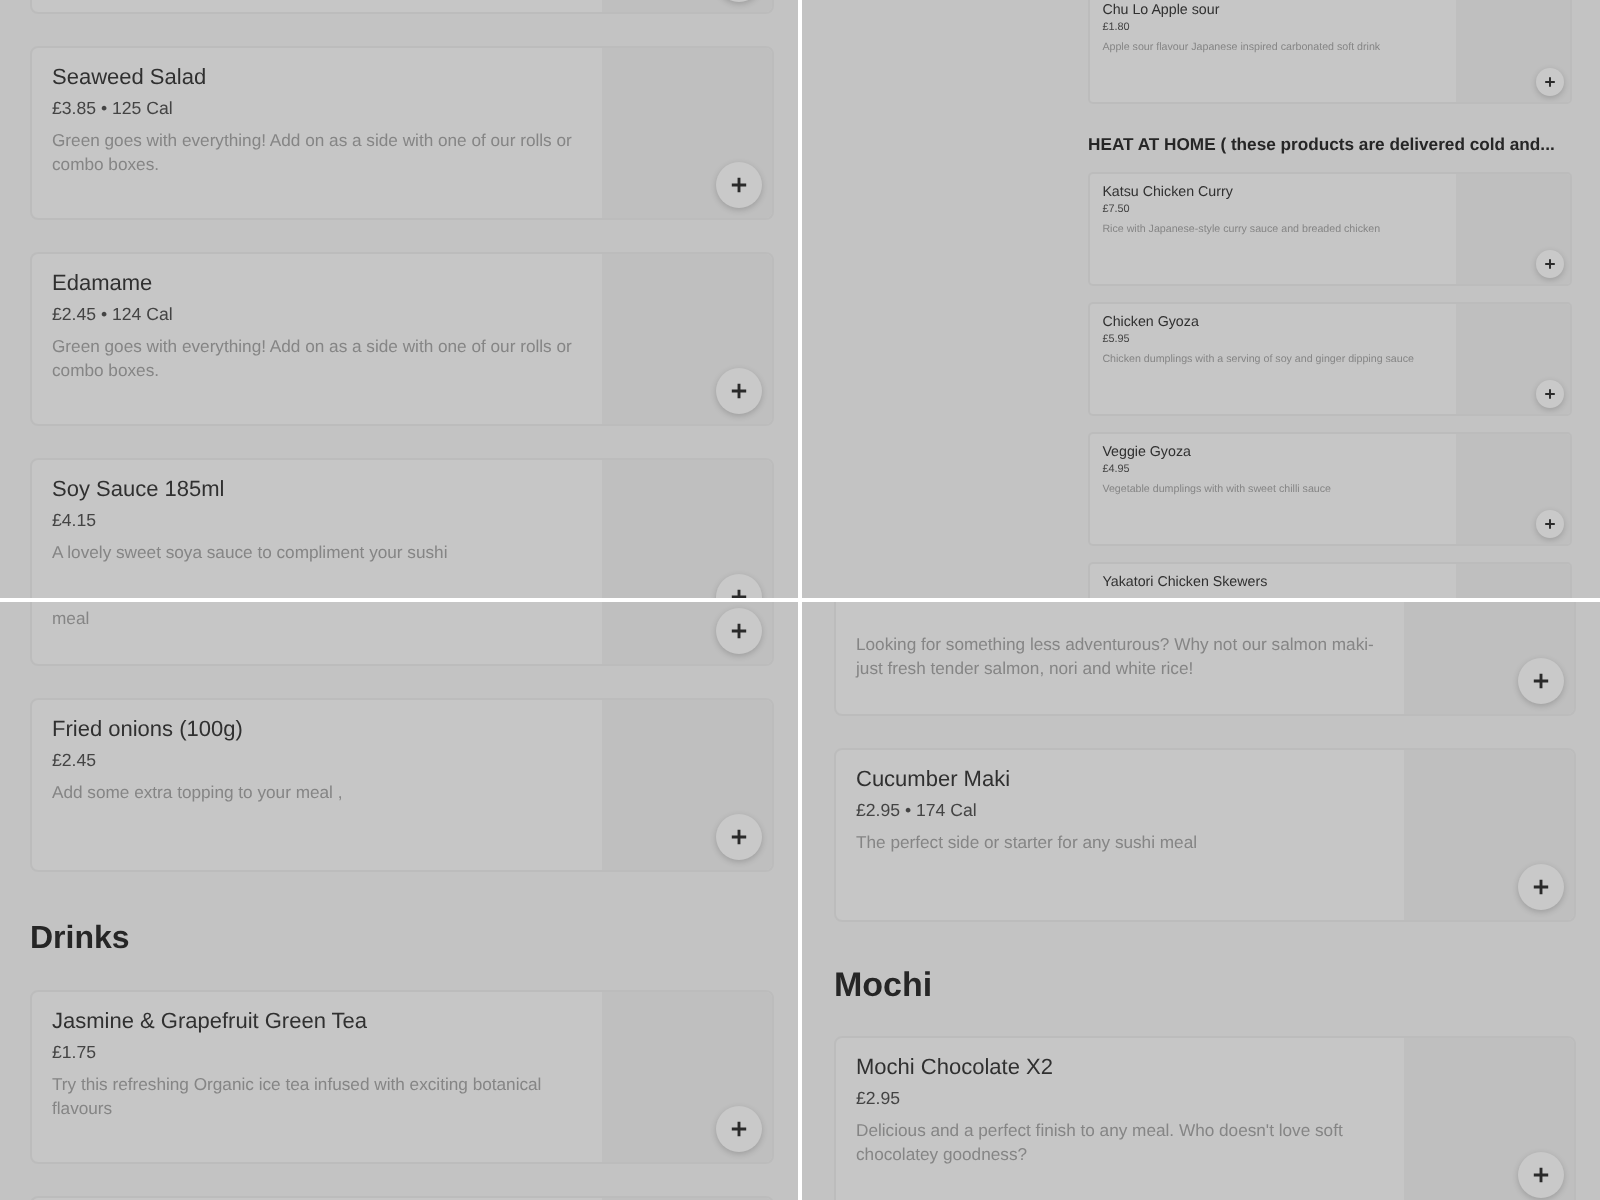 This screenshot has height=1200, width=1600. I want to click on item-description: A lovely sweet soya sauce to compliment your sushi, so click(251, 552).